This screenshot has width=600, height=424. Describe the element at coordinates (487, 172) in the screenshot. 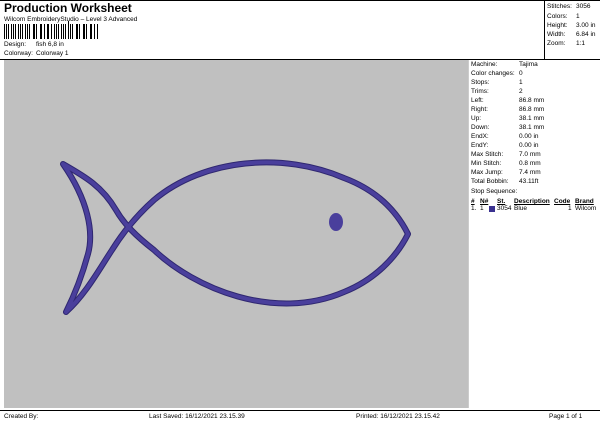

I see `stat-label: Max Jump:` at that location.